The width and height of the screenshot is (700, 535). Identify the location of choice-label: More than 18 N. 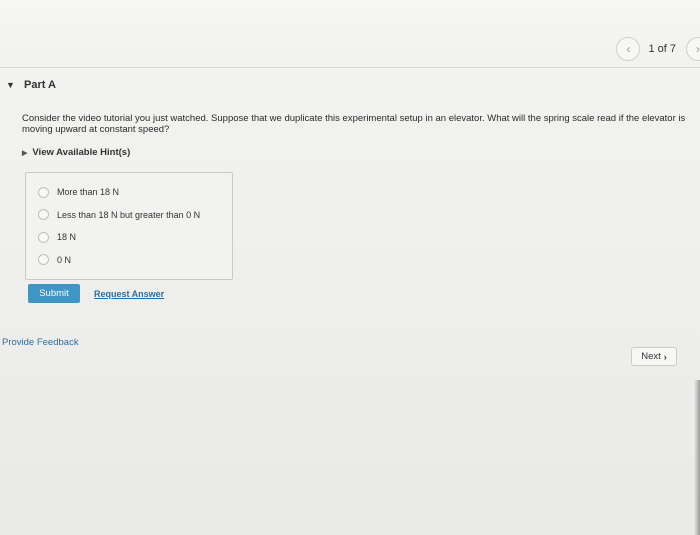
(88, 192).